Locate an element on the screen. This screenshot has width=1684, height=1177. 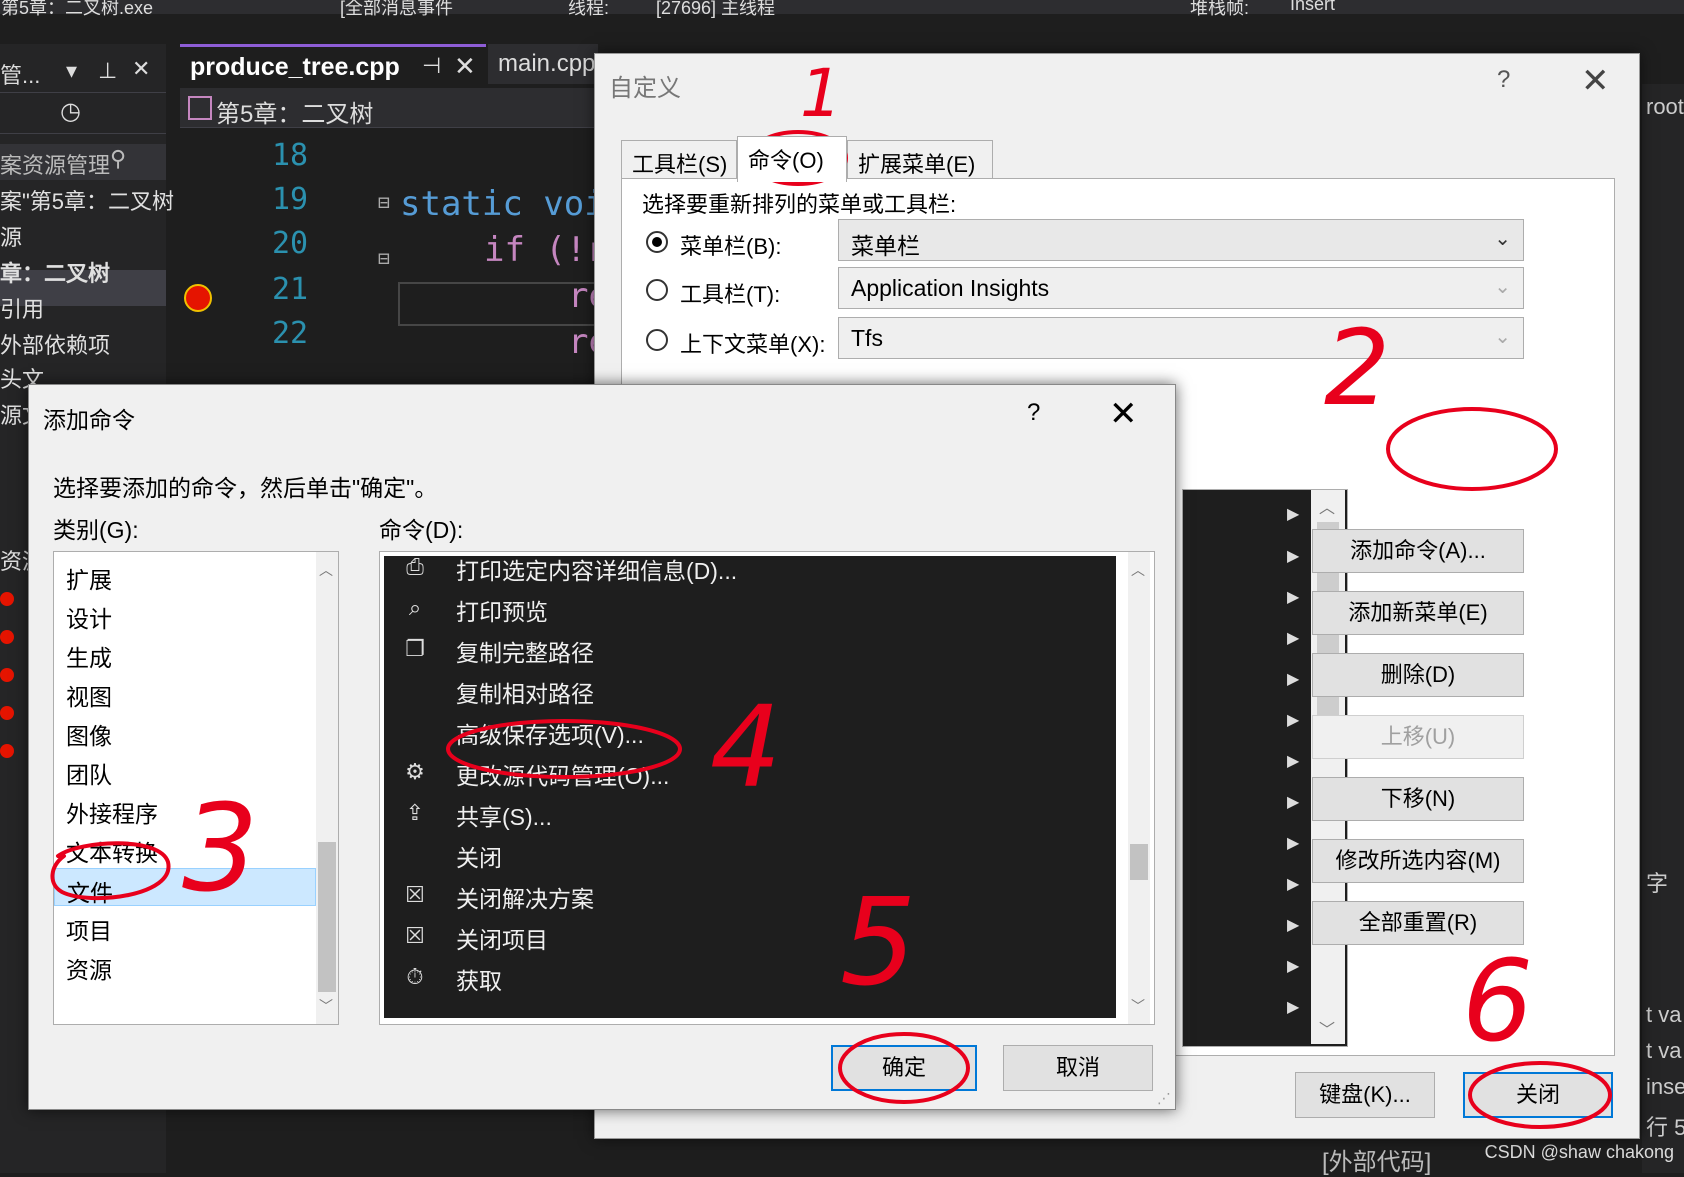
solution-item-project: 章：二叉树 is located at coordinates (55, 272).